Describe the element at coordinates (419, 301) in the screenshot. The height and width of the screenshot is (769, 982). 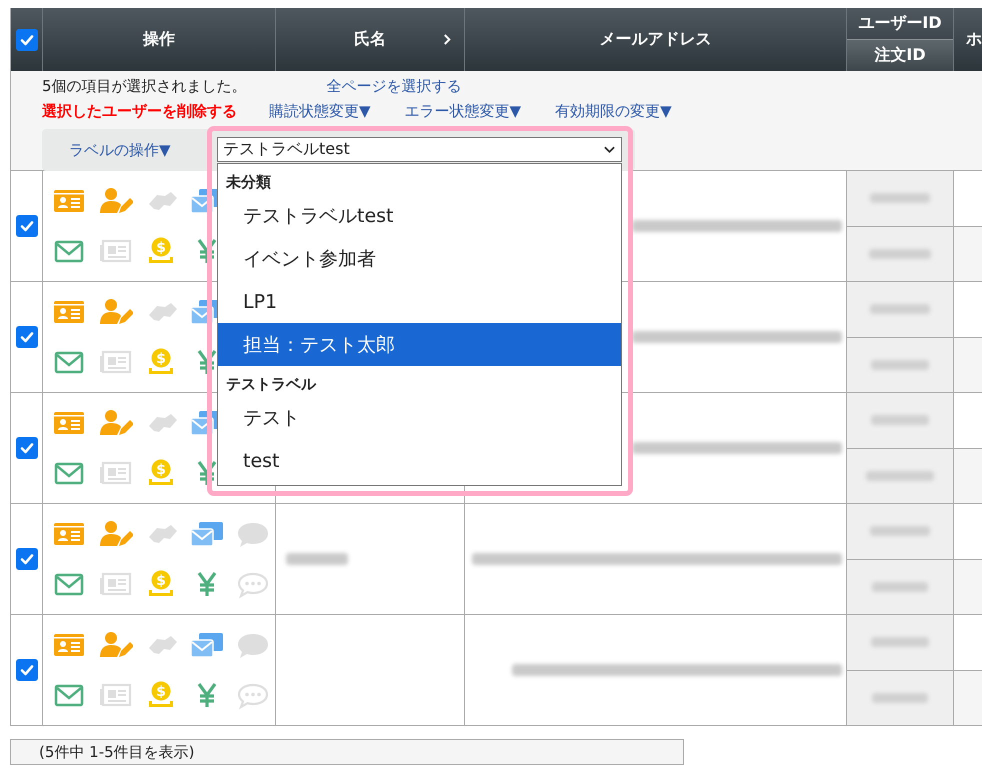
I see `dropdown-option: LP1` at that location.